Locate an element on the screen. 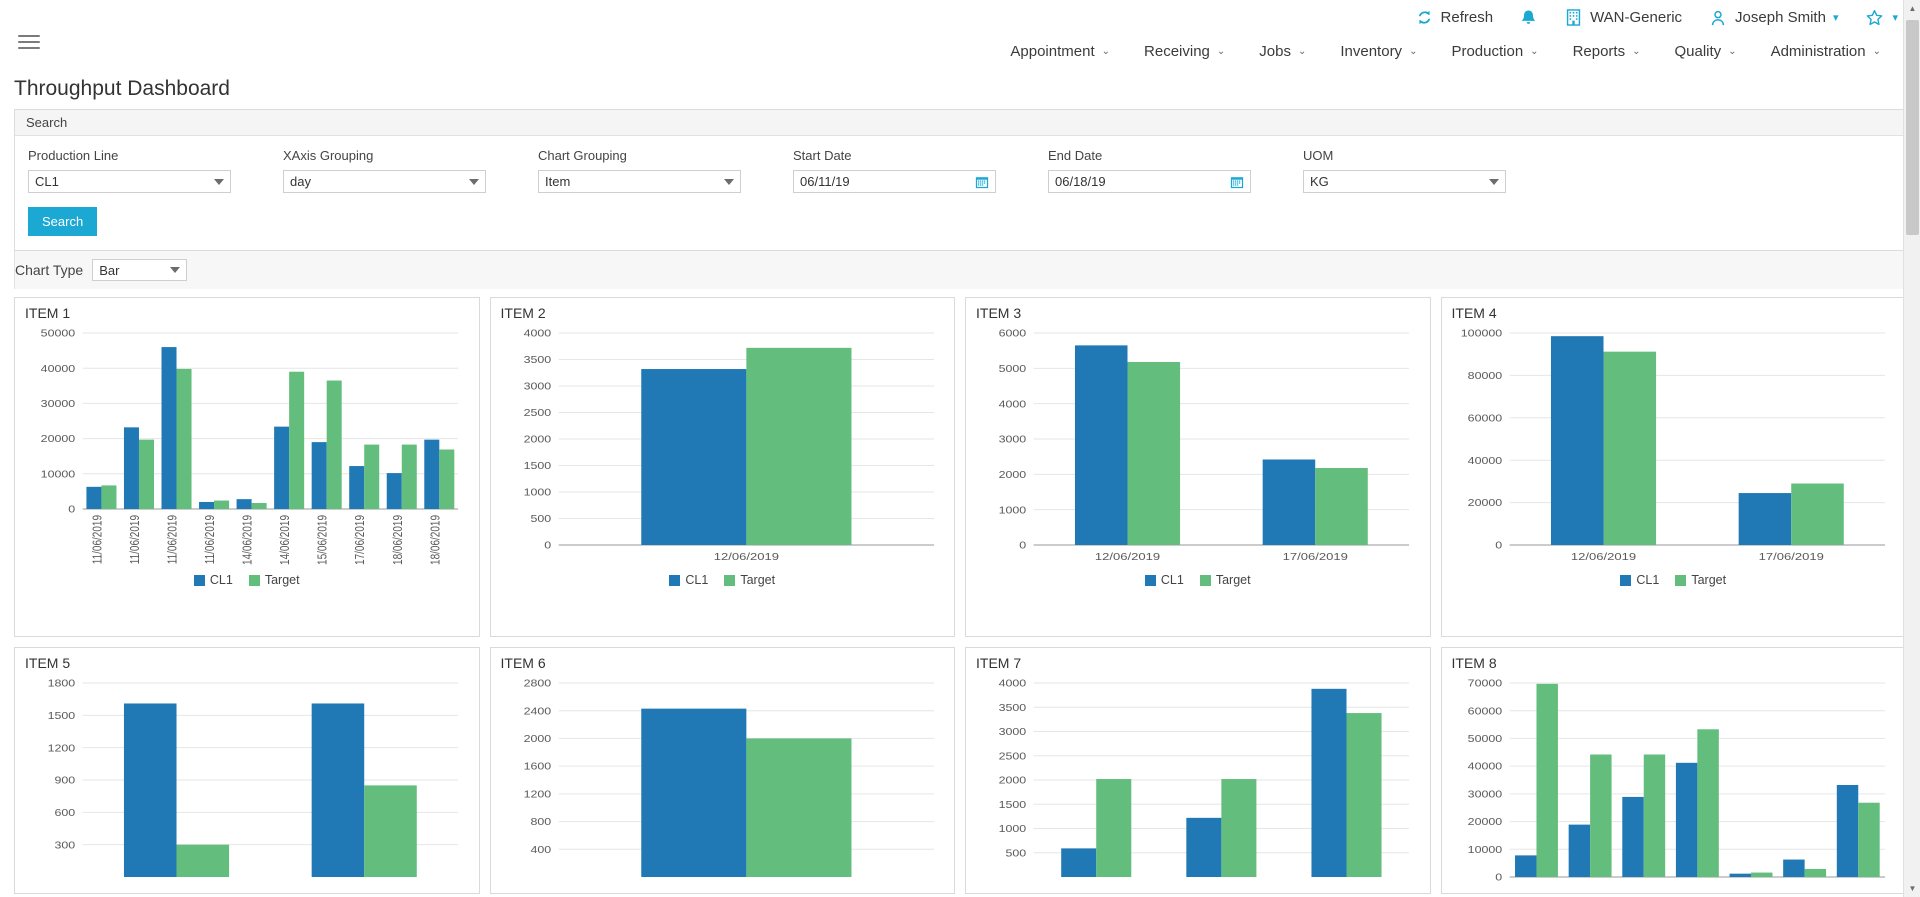  svg-text: 1200 is located at coordinates (537, 794).